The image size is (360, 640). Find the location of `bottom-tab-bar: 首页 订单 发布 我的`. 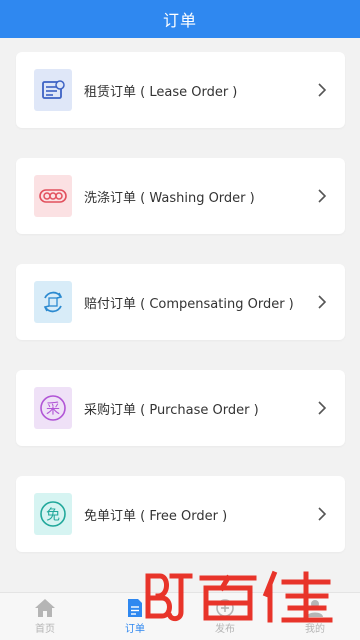

bottom-tab-bar: 首页 订单 发布 我的 is located at coordinates (180, 616).